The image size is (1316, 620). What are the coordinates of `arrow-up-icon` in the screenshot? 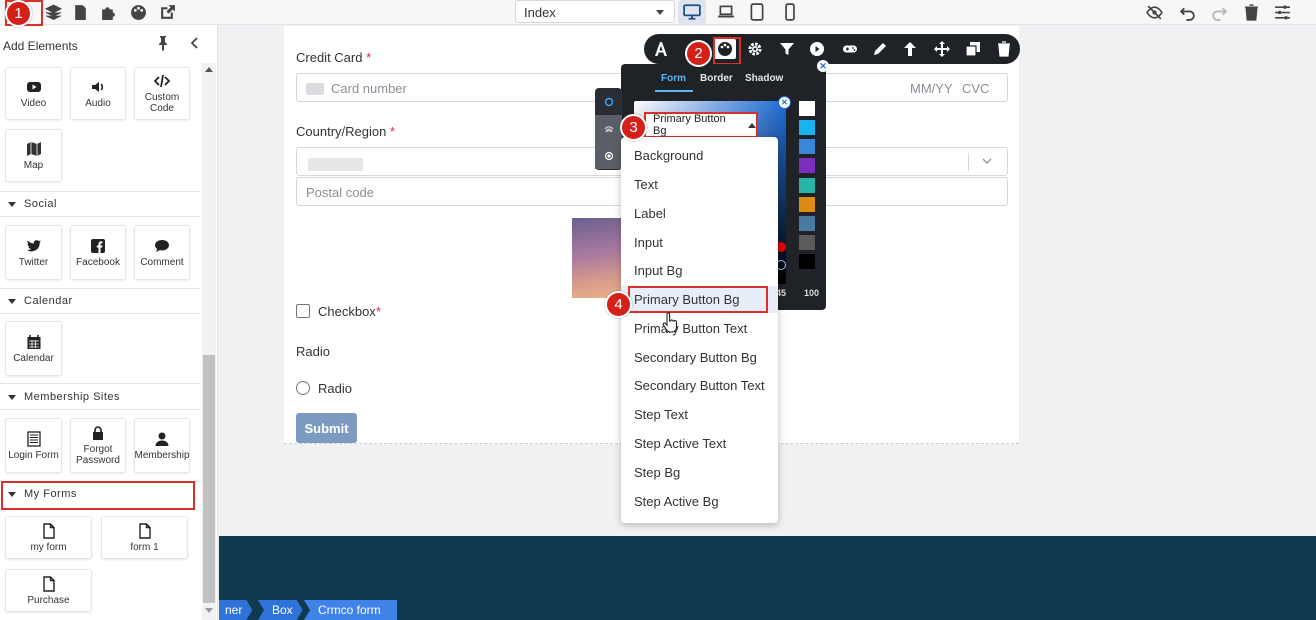 It's located at (910, 49).